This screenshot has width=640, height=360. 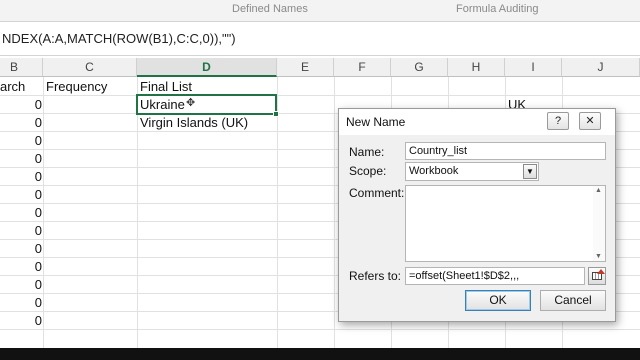 I want to click on bottom-border, so click(x=320, y=354).